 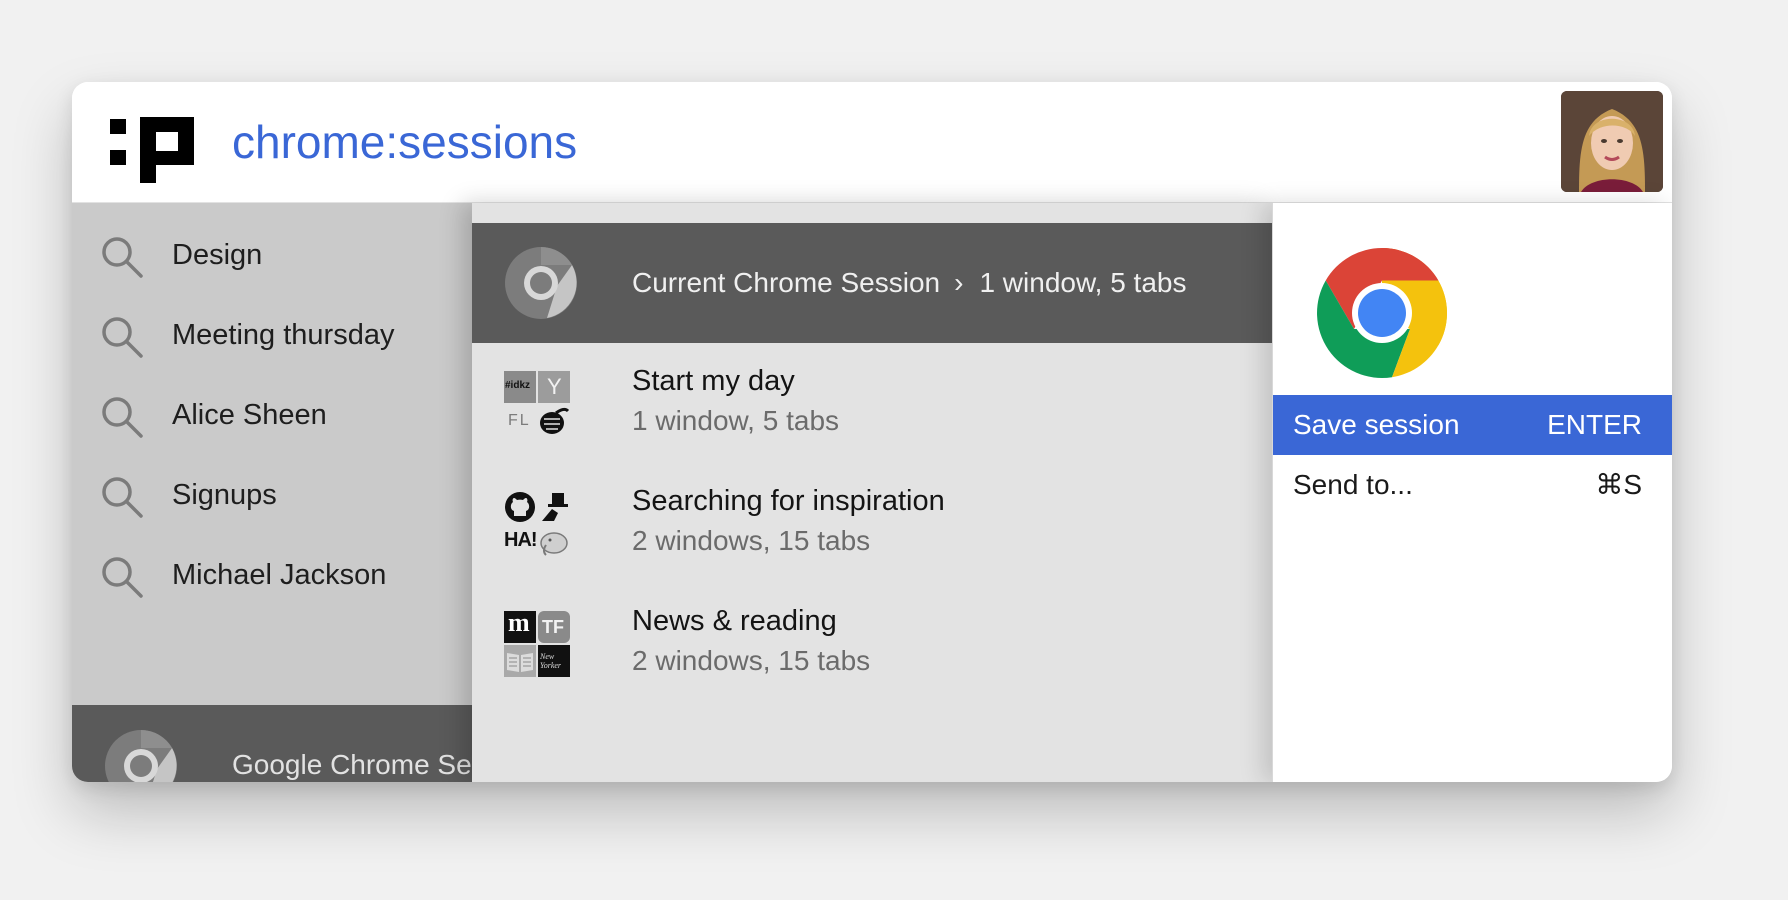 I want to click on newyorker-icon: New Yorker, so click(x=554, y=661).